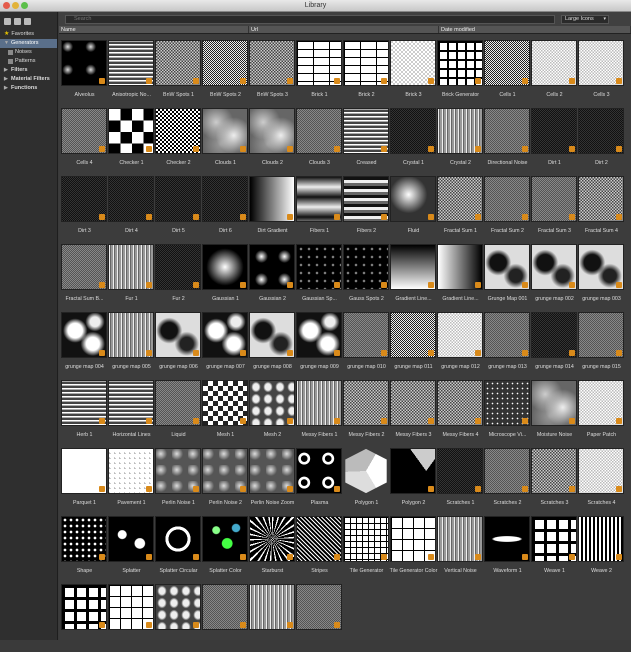 The image size is (631, 652). I want to click on library-item: Gaussian 2, so click(272, 278).